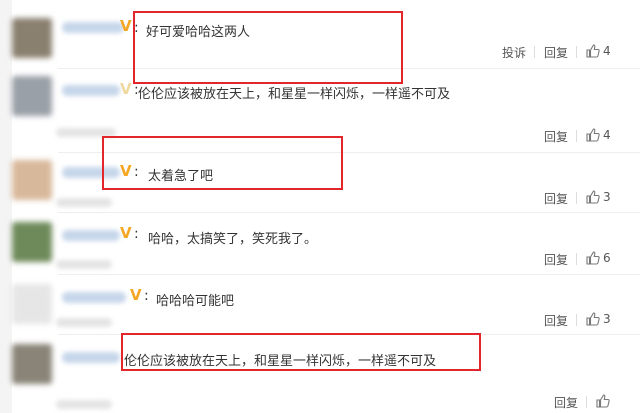 Image resolution: width=640 pixels, height=413 pixels. I want to click on comment-text: 太着急了吧, so click(181, 176).